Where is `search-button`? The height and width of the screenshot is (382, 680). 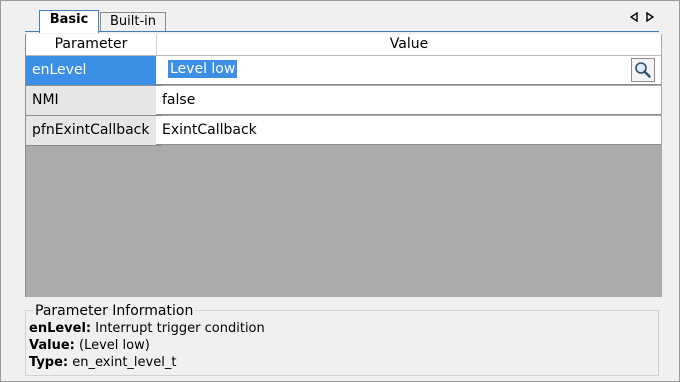 search-button is located at coordinates (643, 70).